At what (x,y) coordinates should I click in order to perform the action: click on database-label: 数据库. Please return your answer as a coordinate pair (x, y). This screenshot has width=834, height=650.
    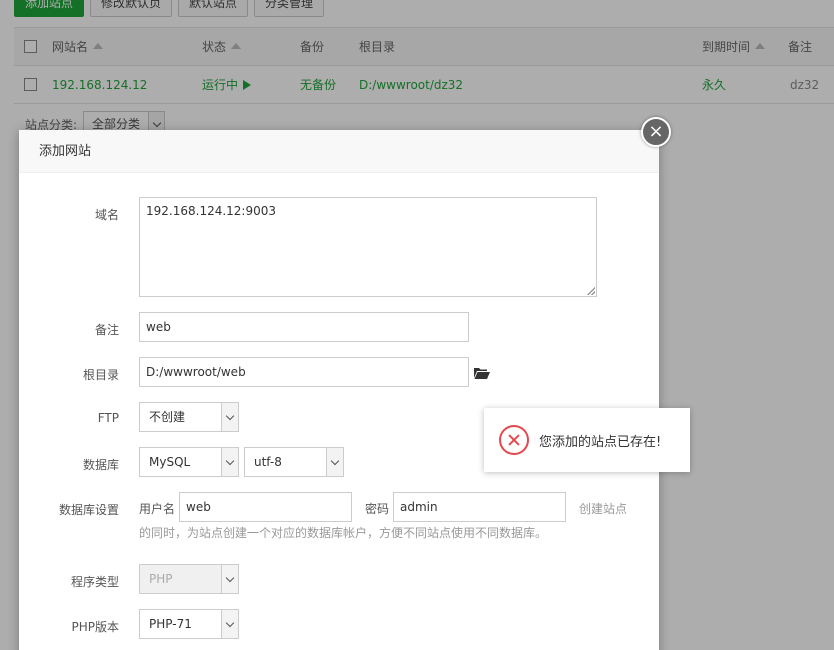
    Looking at the image, I should click on (100, 465).